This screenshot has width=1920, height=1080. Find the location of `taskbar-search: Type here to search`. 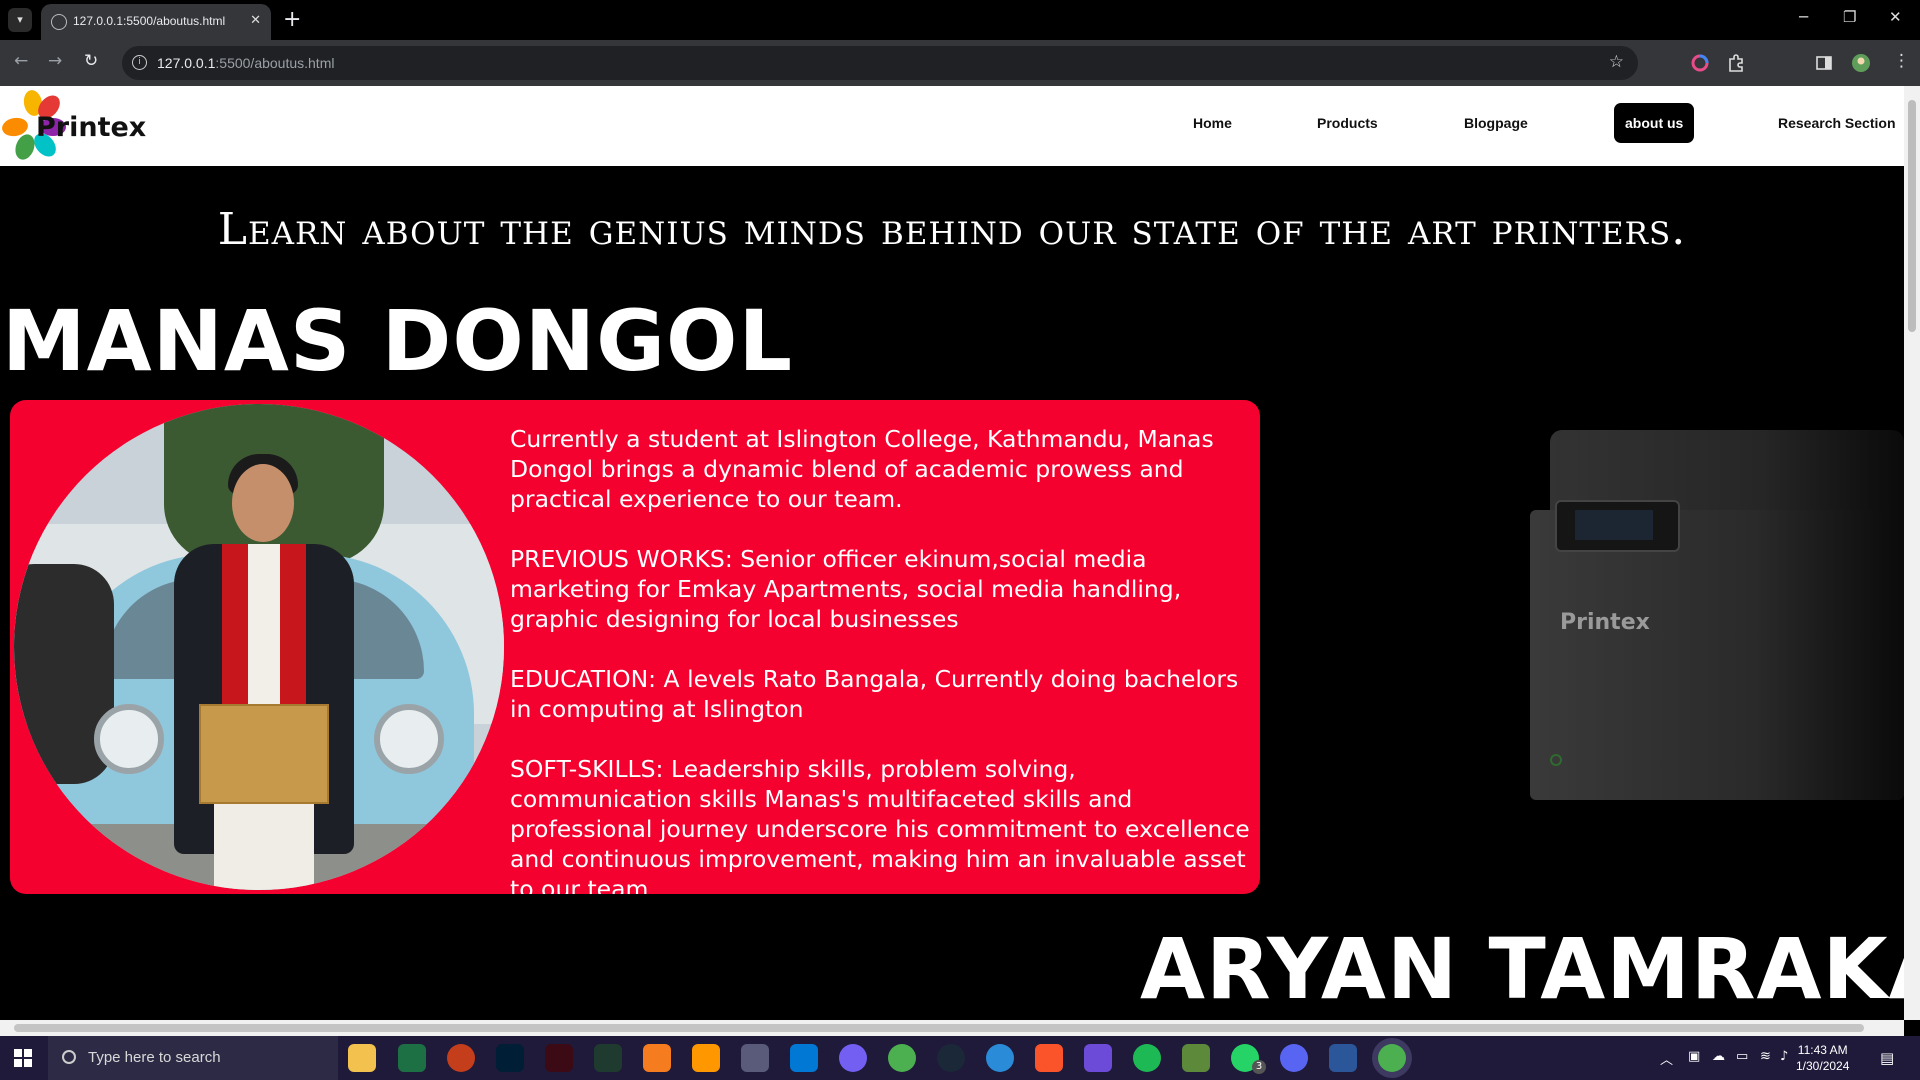

taskbar-search: Type here to search is located at coordinates (193, 1058).